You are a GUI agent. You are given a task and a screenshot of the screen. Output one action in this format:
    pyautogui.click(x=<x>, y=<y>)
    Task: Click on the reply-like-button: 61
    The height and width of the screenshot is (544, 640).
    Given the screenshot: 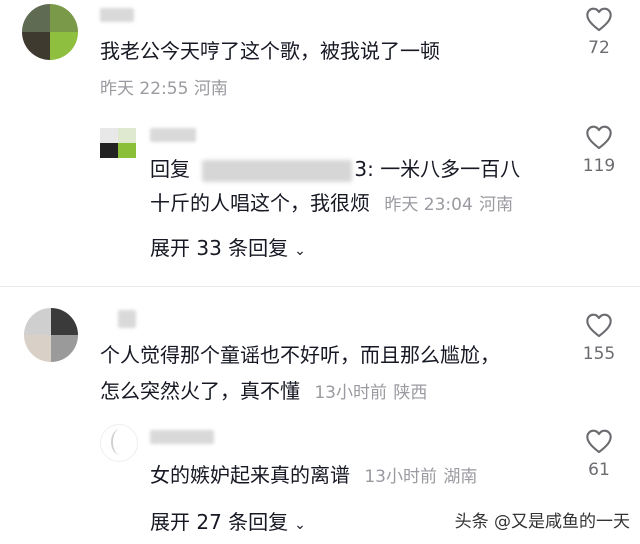 What is the action you would take?
    pyautogui.click(x=599, y=454)
    